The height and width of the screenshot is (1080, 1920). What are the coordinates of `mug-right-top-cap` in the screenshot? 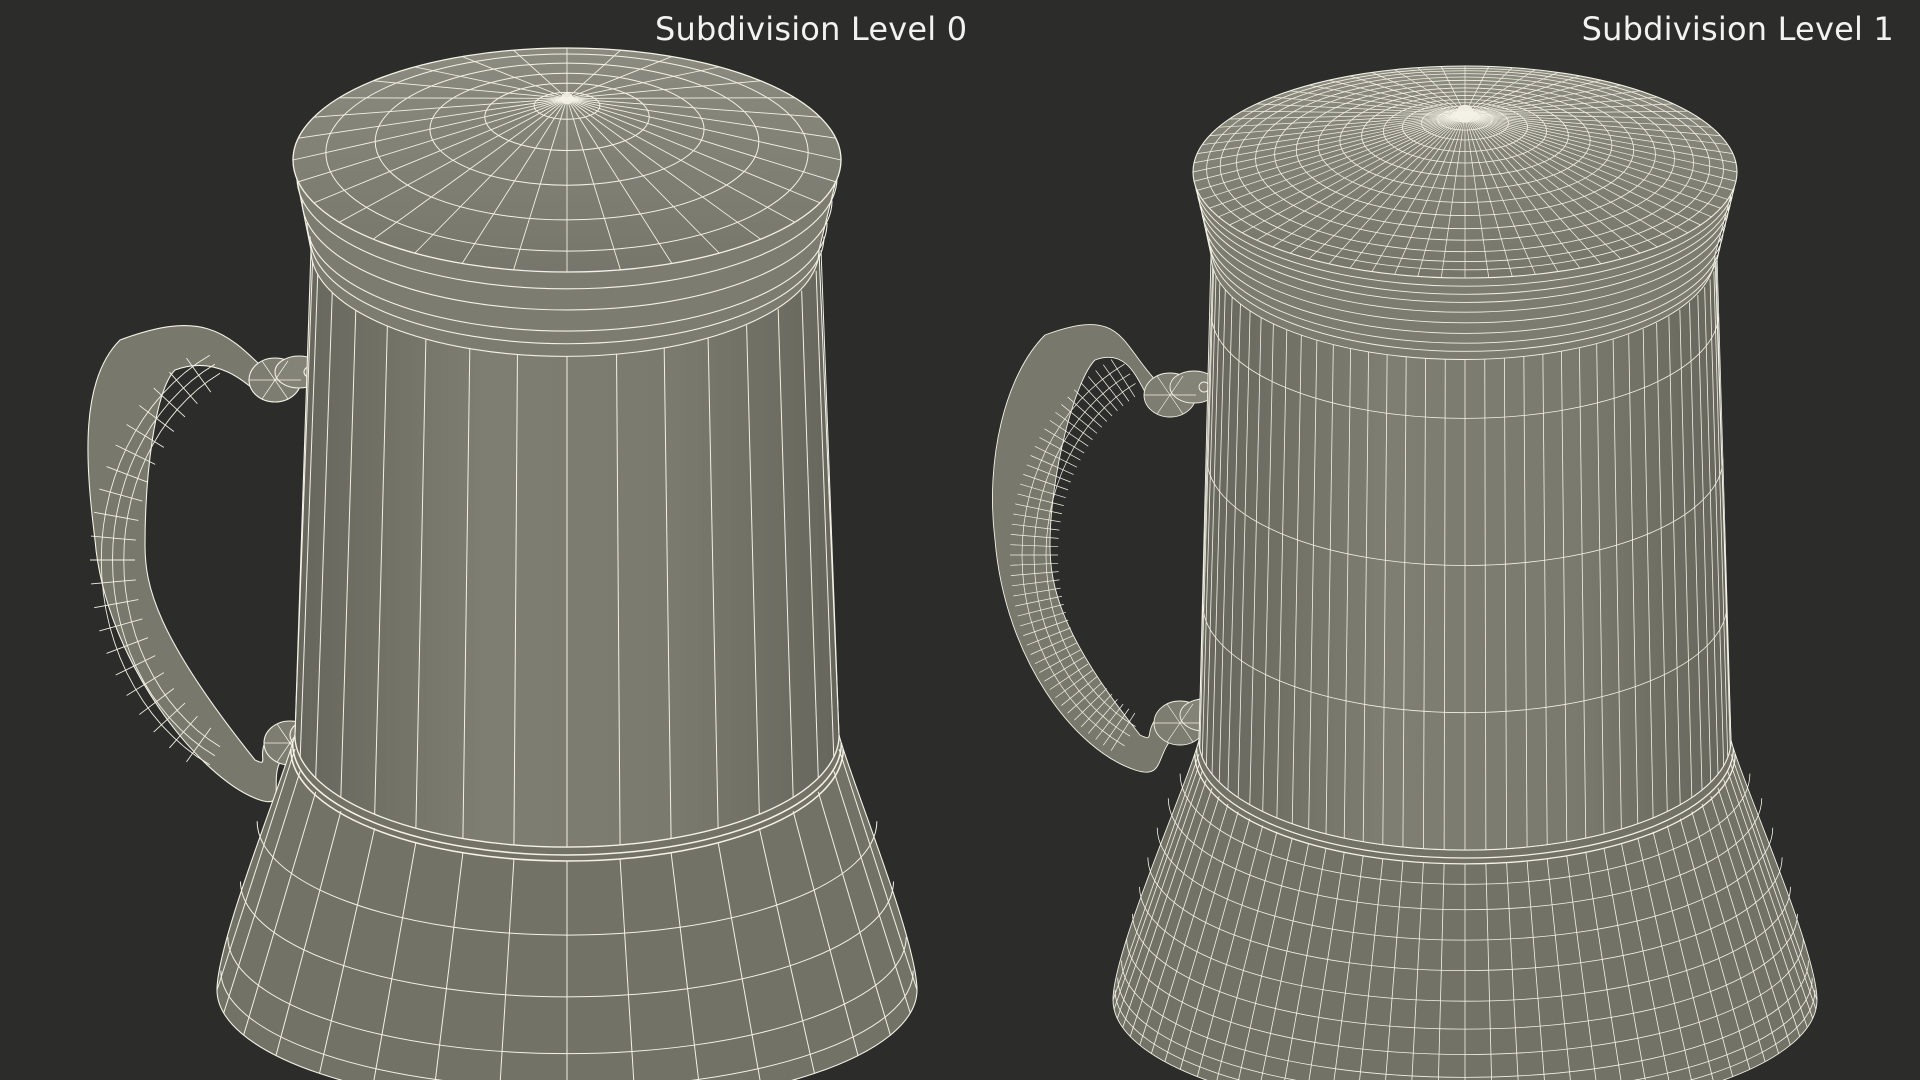 It's located at (1465, 172).